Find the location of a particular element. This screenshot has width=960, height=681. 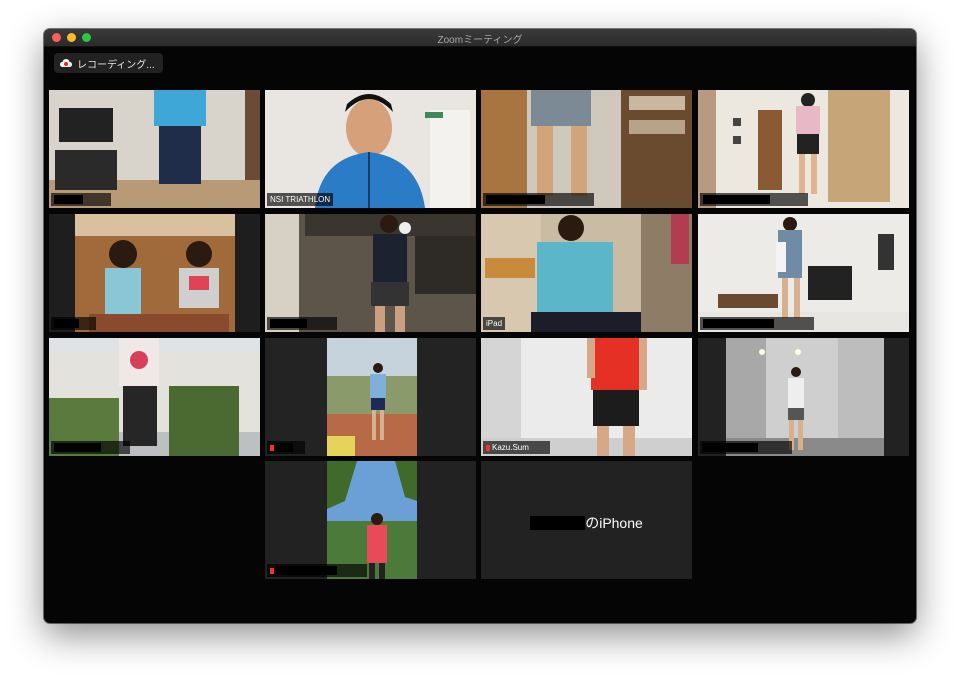

video-tile-12: XxxxxxxXxxxxx is located at coordinates (803, 397).